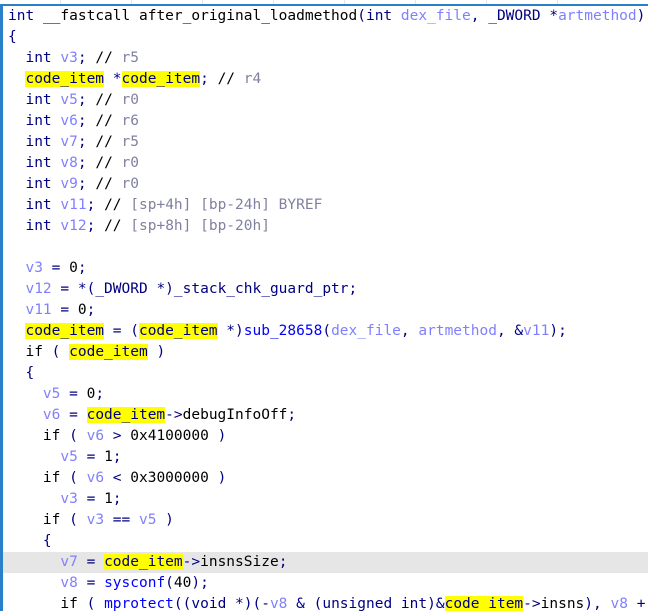  Describe the element at coordinates (325, 415) in the screenshot. I see `code-line: v6 = code_item->debugInfoOff;` at that location.